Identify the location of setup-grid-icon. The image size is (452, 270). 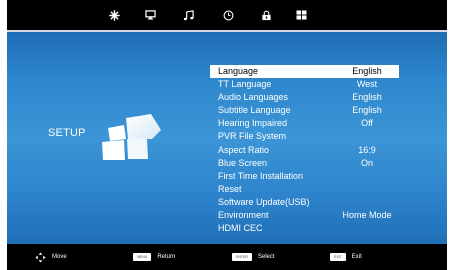
(301, 15).